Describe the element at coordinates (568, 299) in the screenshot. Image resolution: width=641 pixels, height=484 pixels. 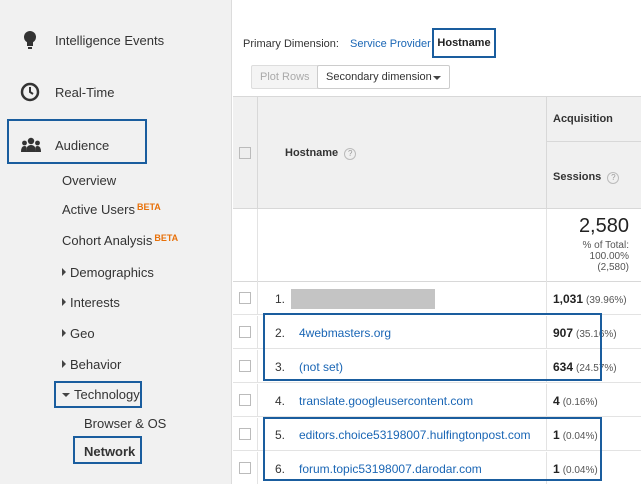
I see `sessions-value: 1,031` at that location.